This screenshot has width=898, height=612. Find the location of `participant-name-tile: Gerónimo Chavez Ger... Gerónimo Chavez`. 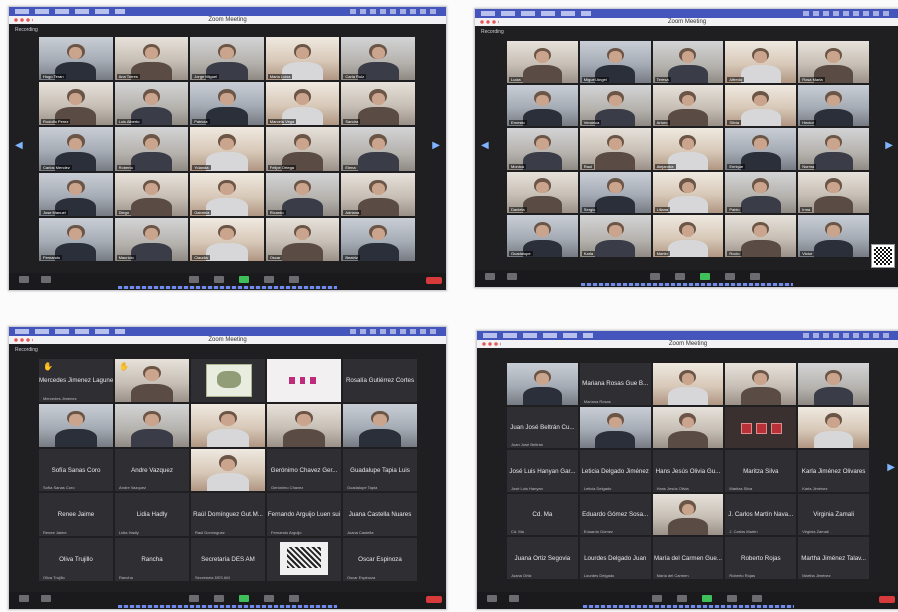

participant-name-tile: Gerónimo Chavez Ger... Gerónimo Chavez is located at coordinates (304, 470).